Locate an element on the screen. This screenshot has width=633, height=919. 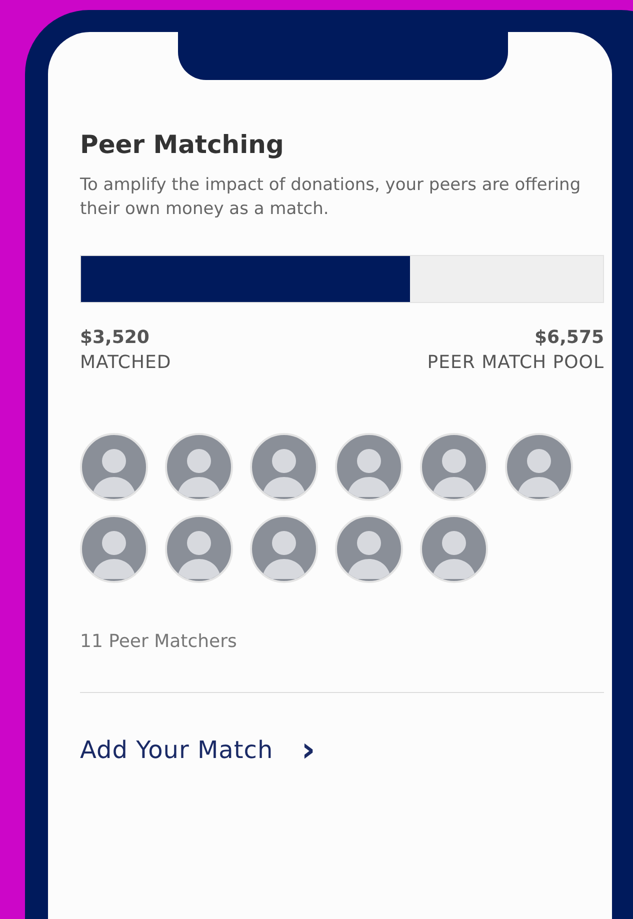
add-match-link: Add Your Match › is located at coordinates (198, 750).